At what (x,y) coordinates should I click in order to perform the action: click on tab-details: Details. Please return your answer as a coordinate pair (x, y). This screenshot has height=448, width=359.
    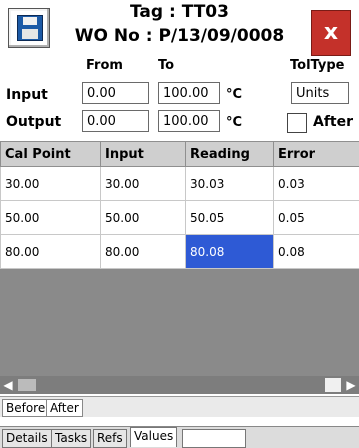
    Looking at the image, I should click on (27, 438).